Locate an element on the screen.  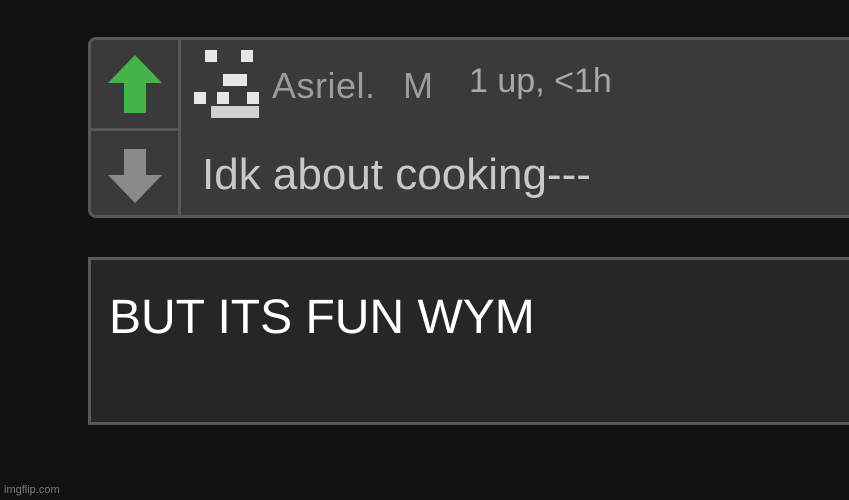
arrow-down-icon is located at coordinates (134, 175).